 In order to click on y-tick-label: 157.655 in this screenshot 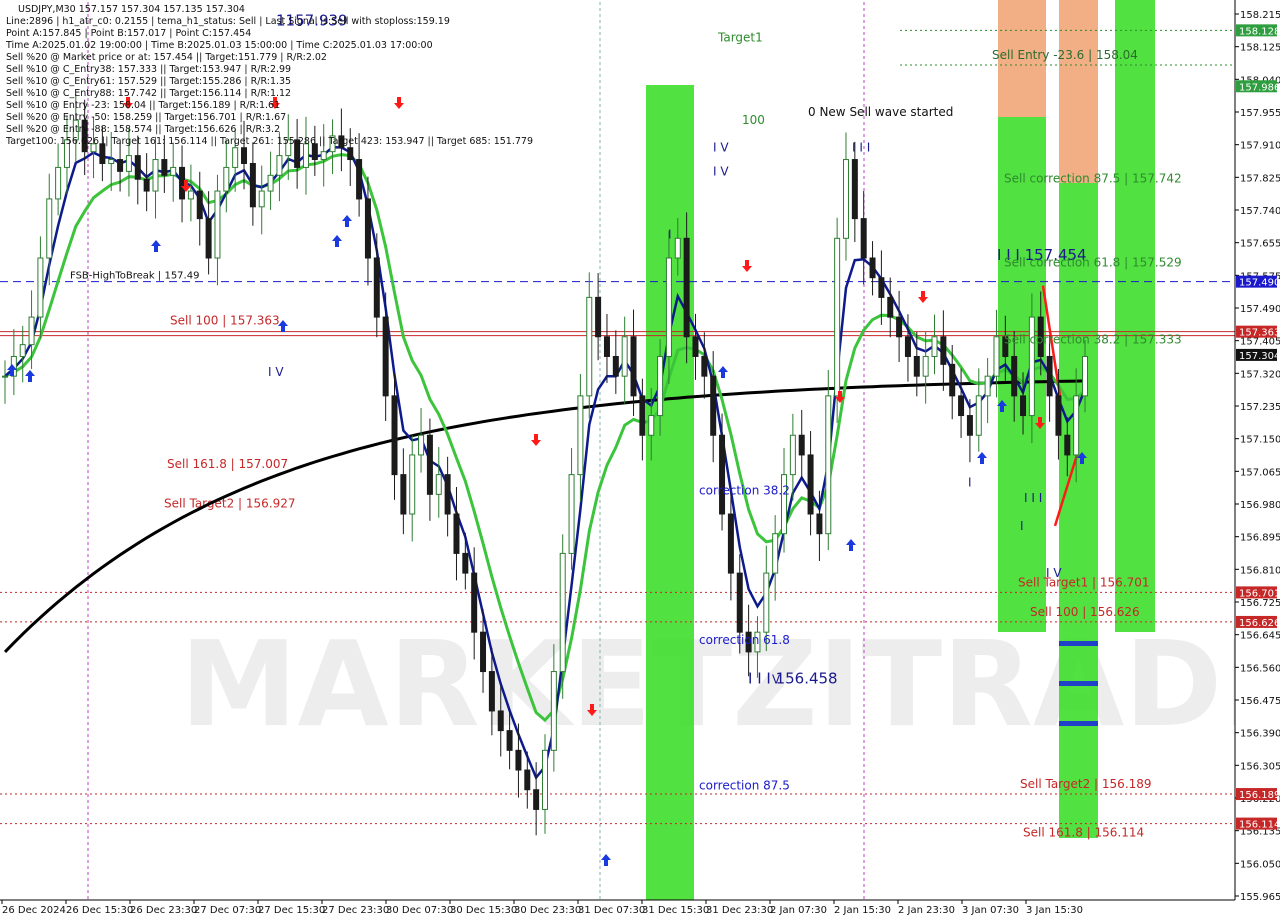, I will do `click(1260, 244)`.